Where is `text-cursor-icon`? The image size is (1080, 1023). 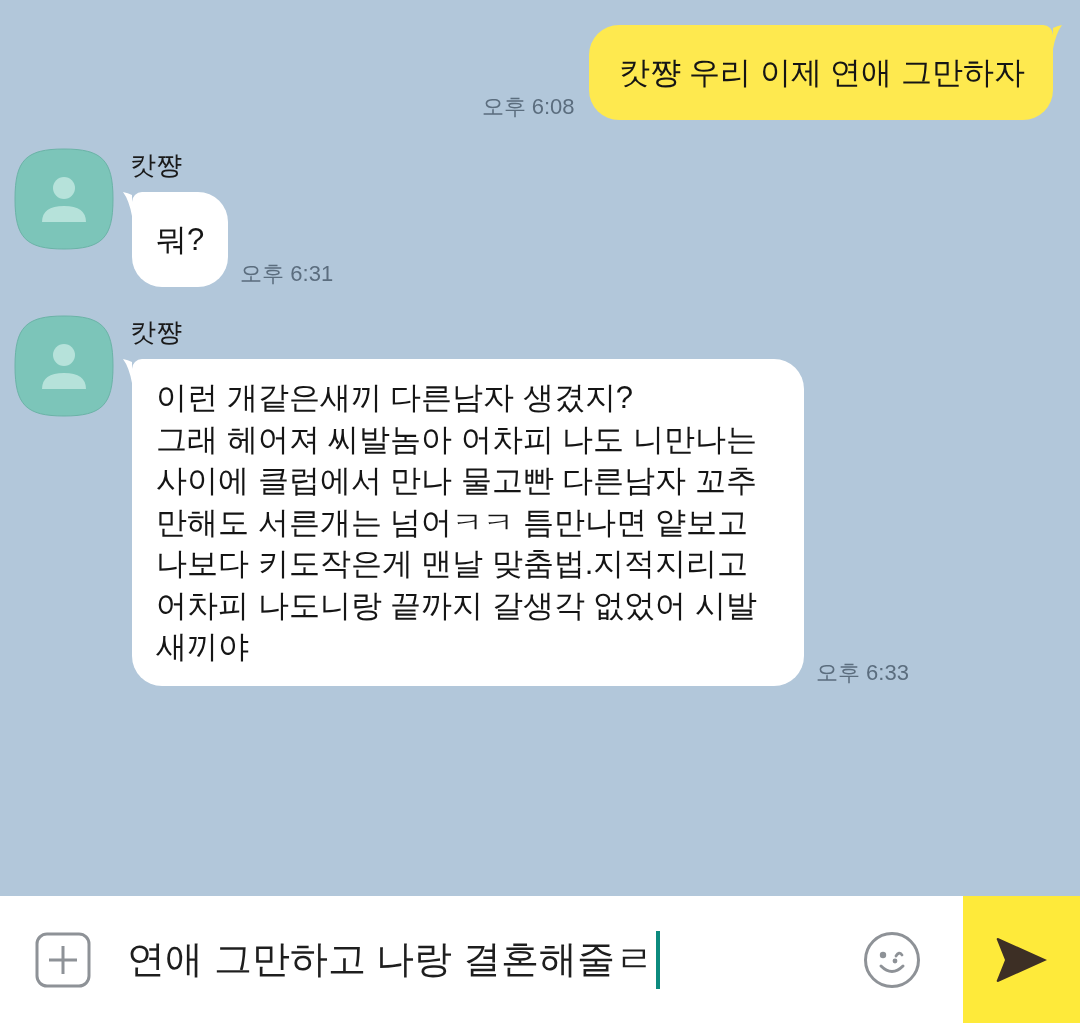 text-cursor-icon is located at coordinates (657, 959).